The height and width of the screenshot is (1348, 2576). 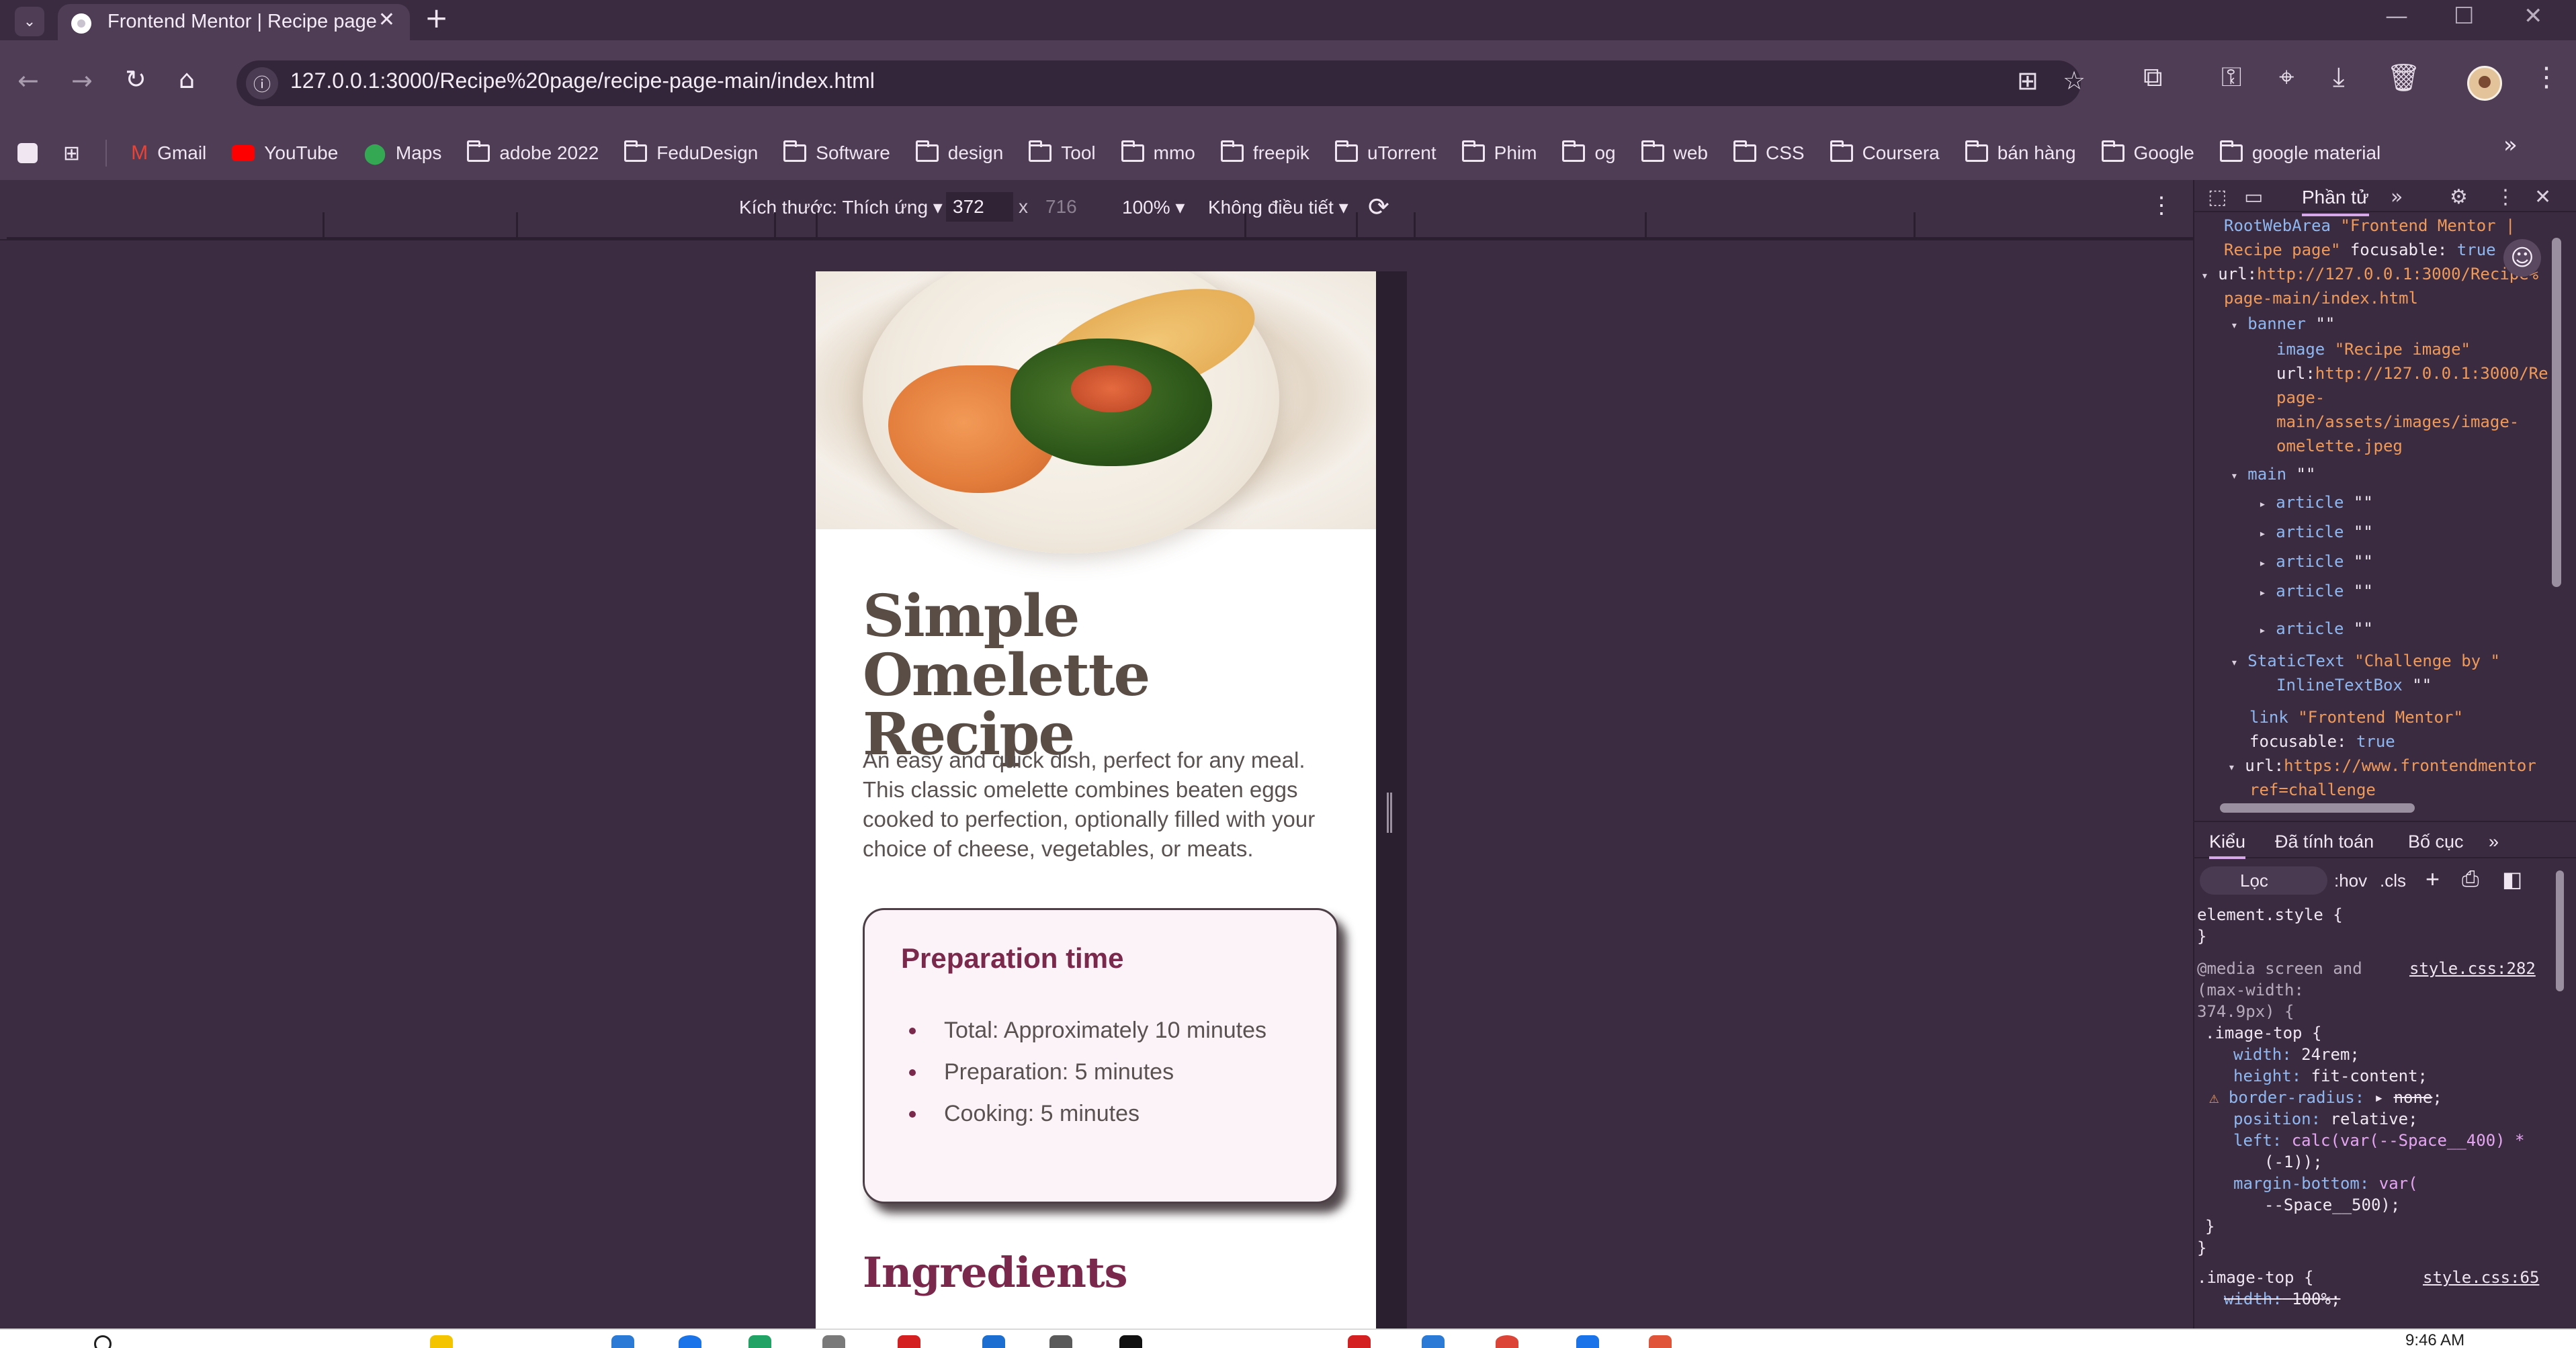 I want to click on tab-computed: Đã tính toán, so click(x=2324, y=842).